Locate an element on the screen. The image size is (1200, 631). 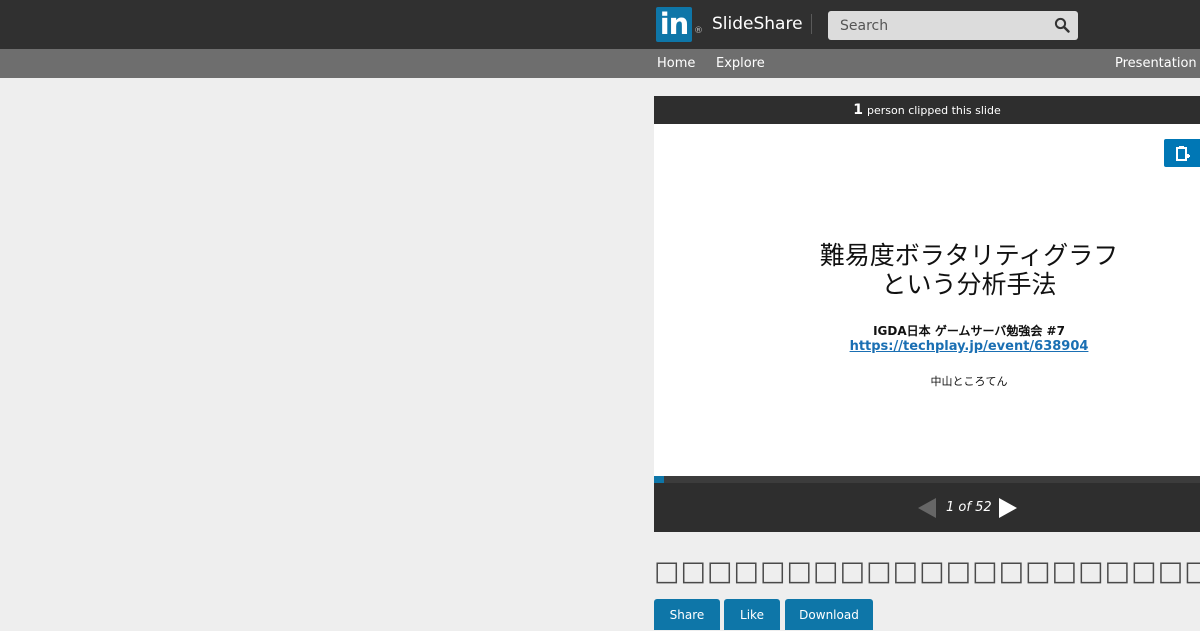
player-controls: 1 of 52 is located at coordinates (927, 507).